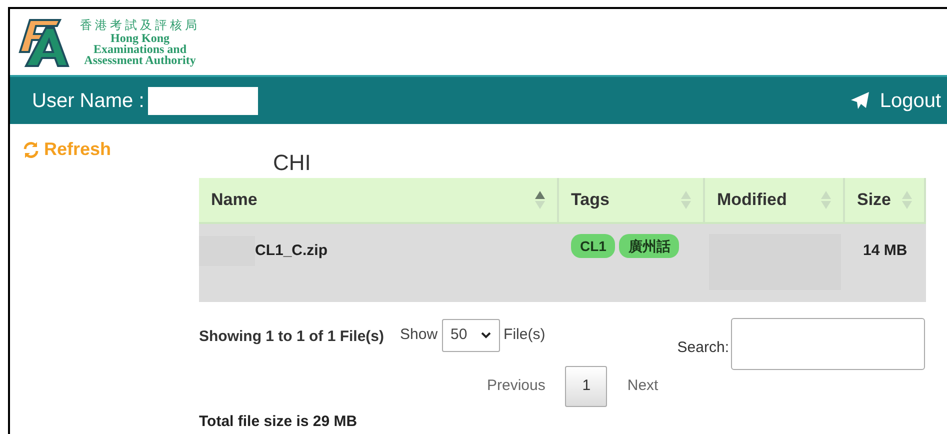 The image size is (947, 434). I want to click on logo-text: Hong Kong, so click(140, 38).